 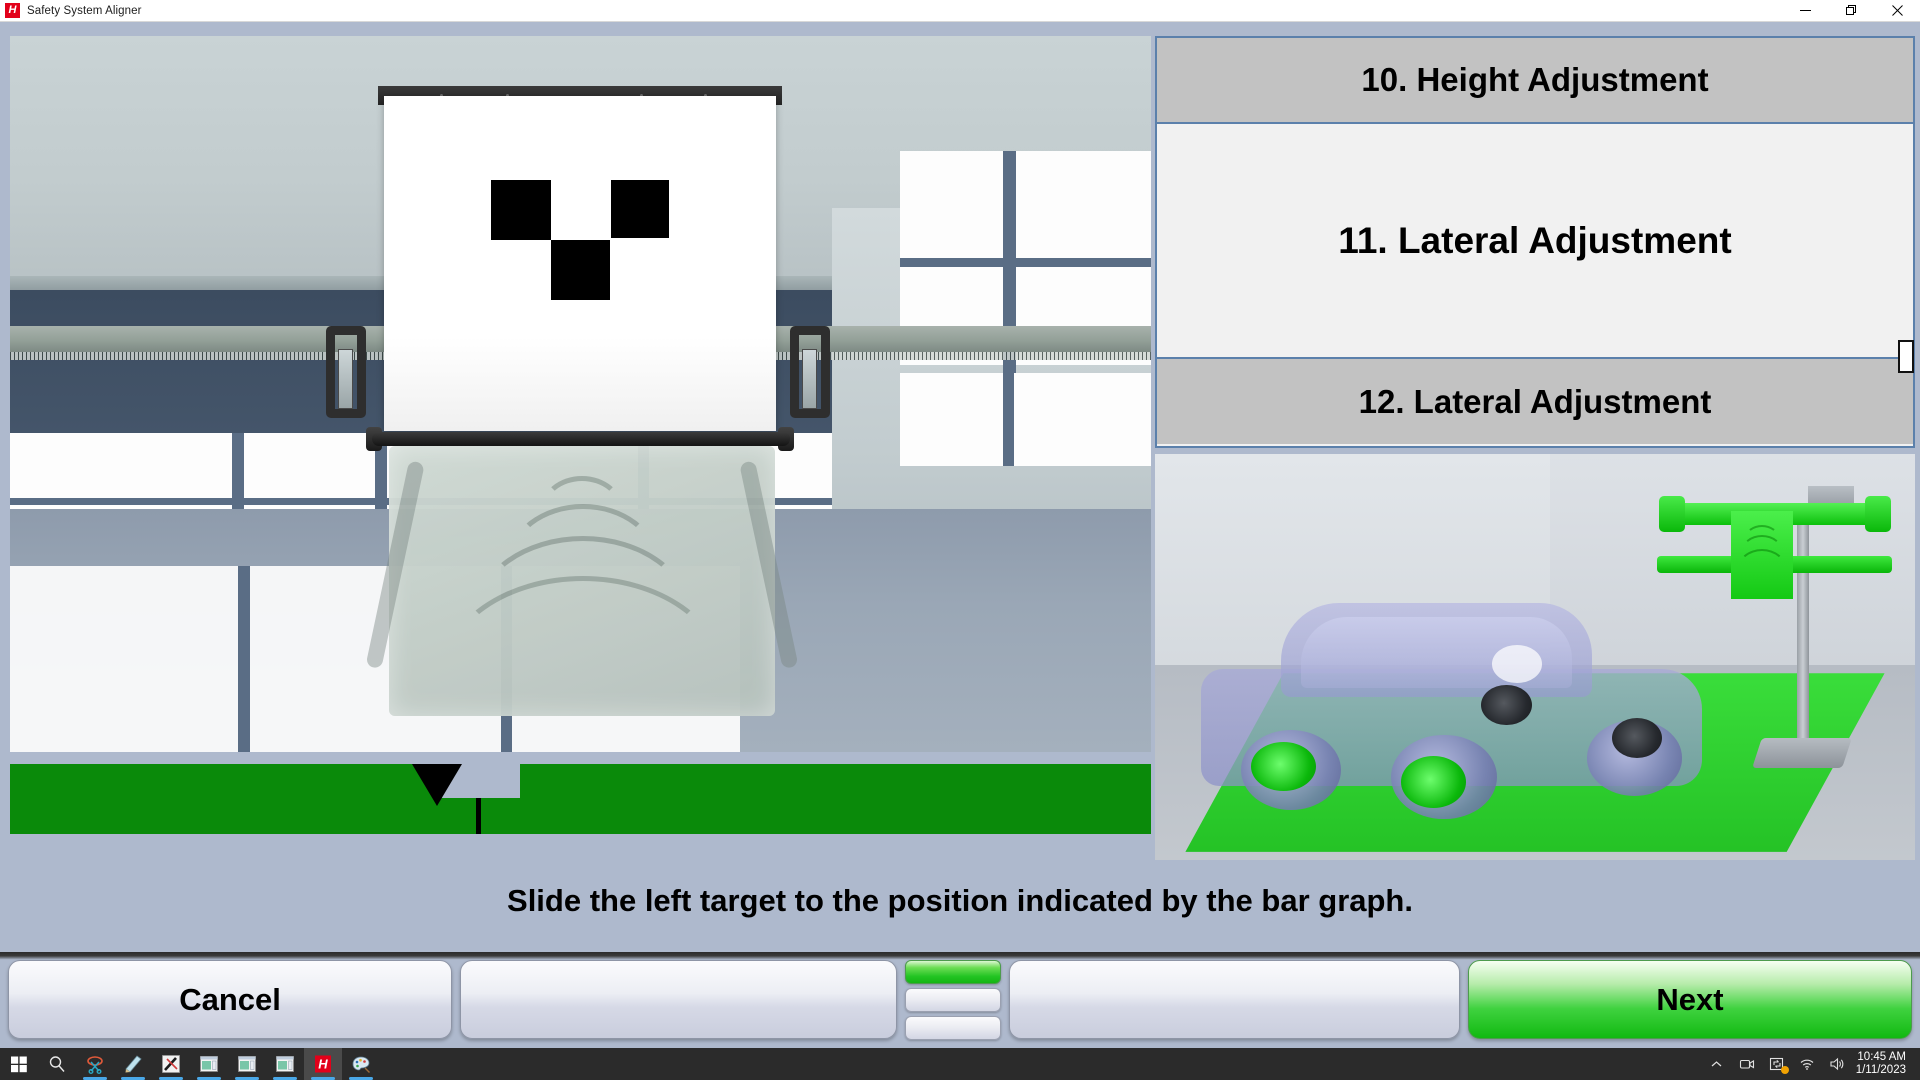 I want to click on search-button, so click(x=57, y=1064).